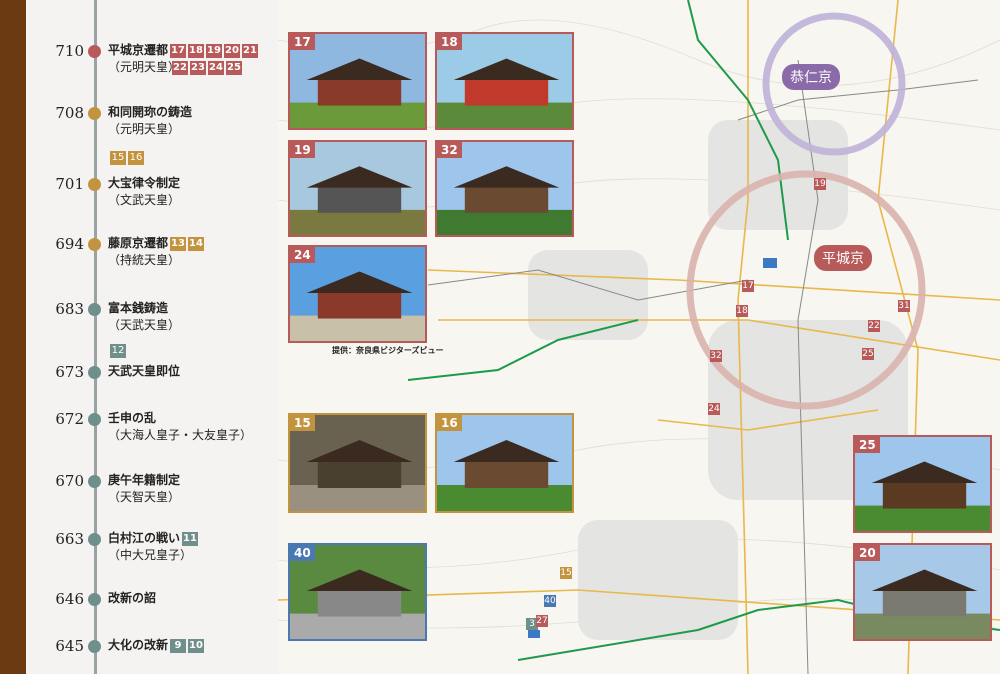 The image size is (1000, 674). What do you see at coordinates (742, 311) in the screenshot?
I see `map-site-marker: 18` at bounding box center [742, 311].